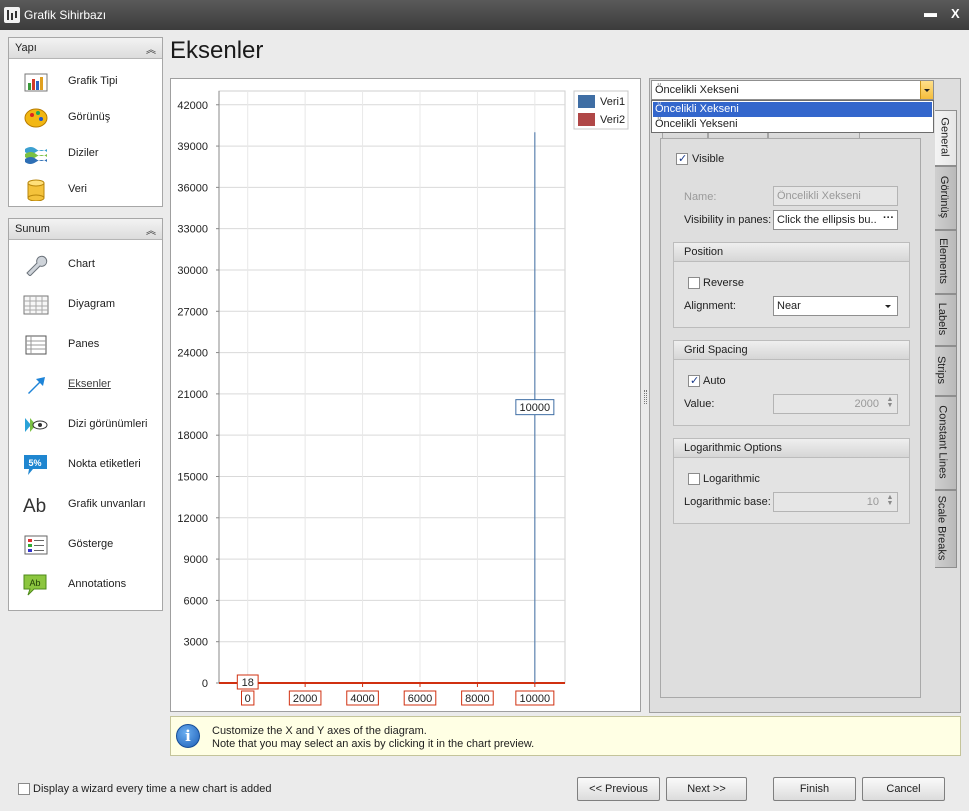 The image size is (969, 811). I want to click on minimize-icon: ▬, so click(930, 12).